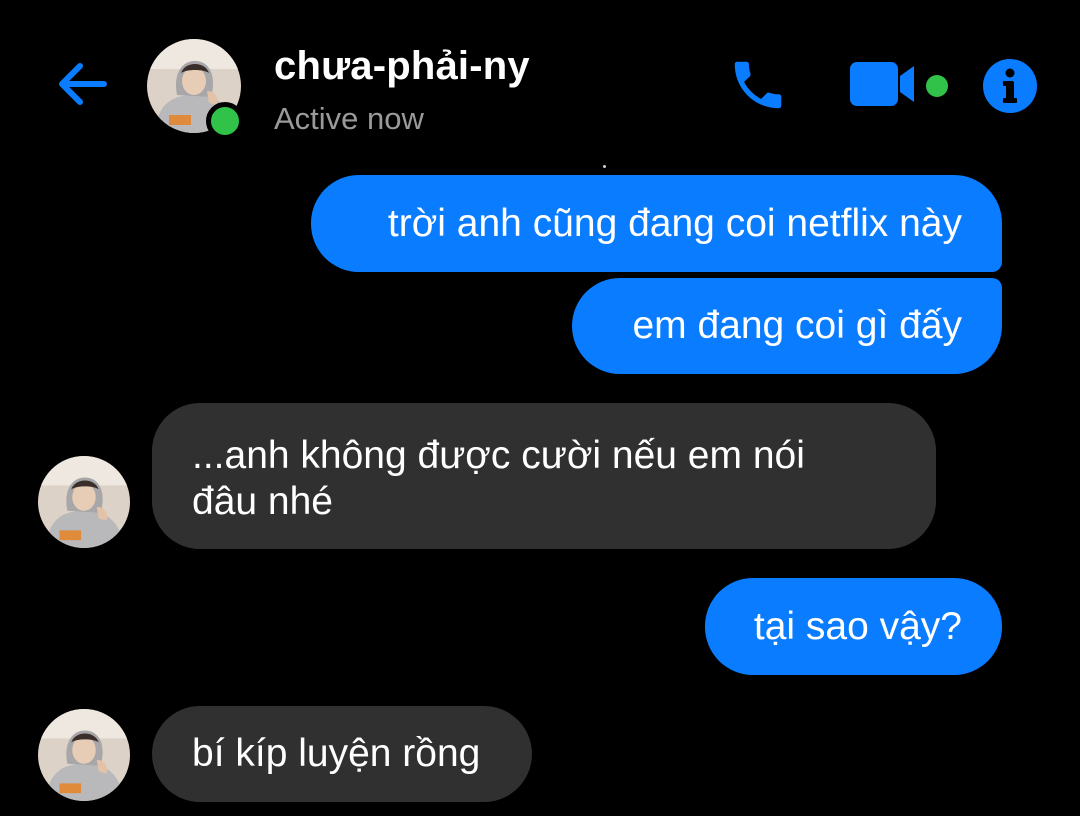  Describe the element at coordinates (857, 626) in the screenshot. I see `message-text: tại sao vậy?` at that location.